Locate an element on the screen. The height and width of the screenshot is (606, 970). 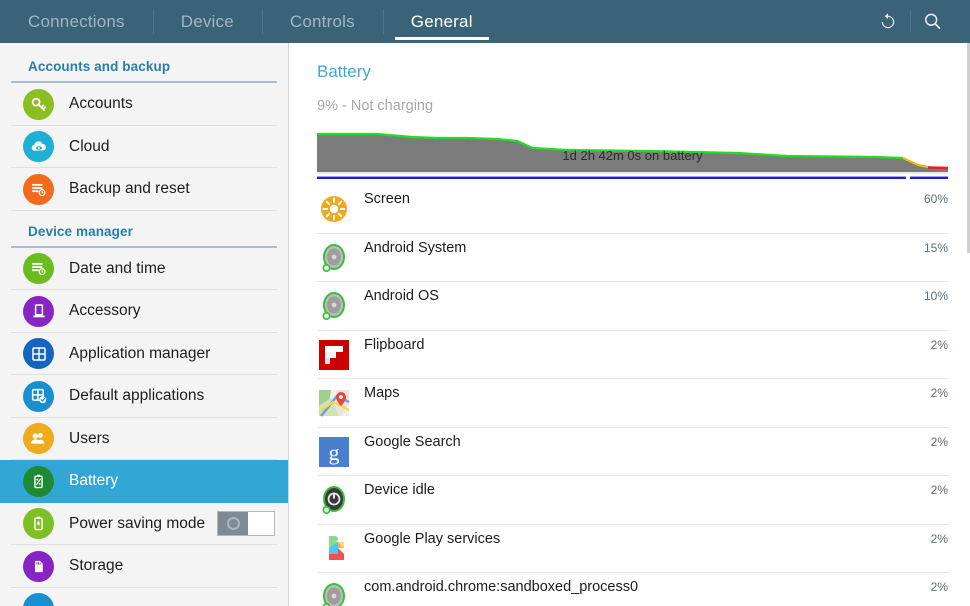
sidebar-item-label: Cloud is located at coordinates (89, 146).